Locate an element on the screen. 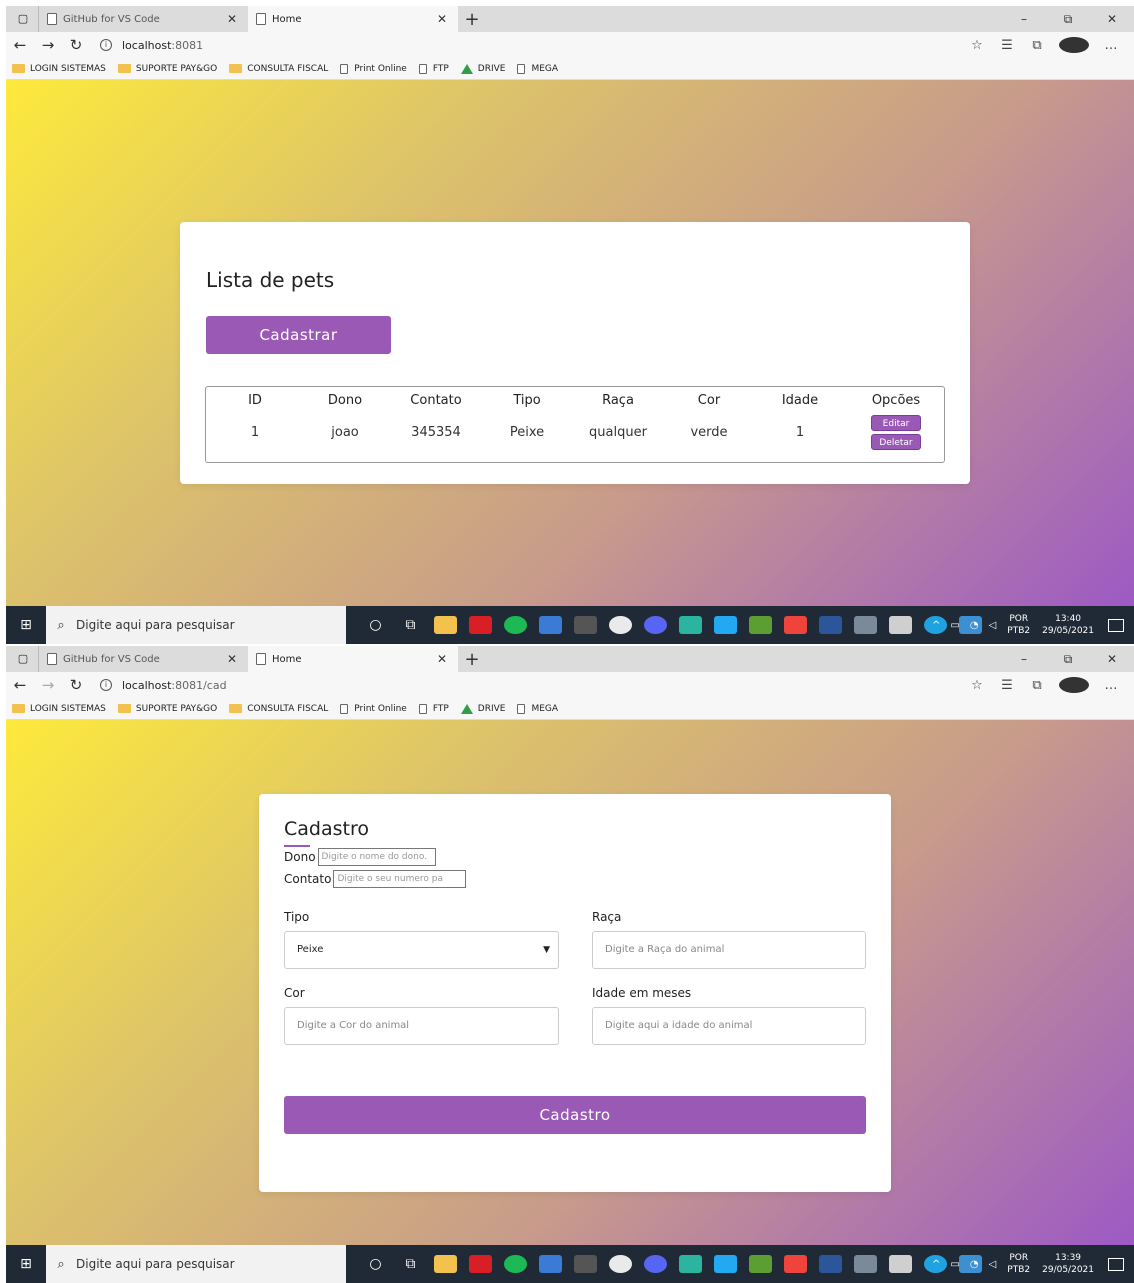 Image resolution: width=1134 pixels, height=1283 pixels. raca-input: Digite a Raça do animal is located at coordinates (729, 950).